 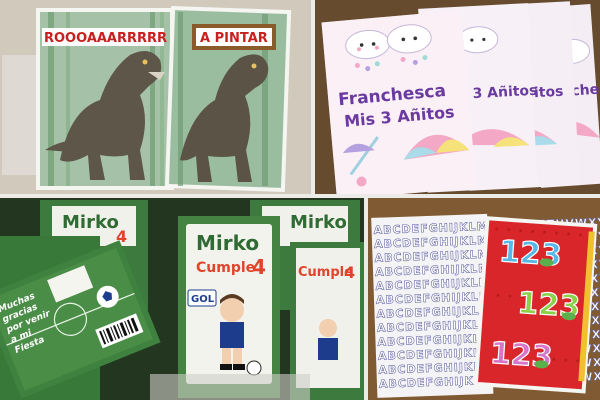 I want to click on dinosaur-book-cover-2: A PINTAR, so click(x=228, y=99).